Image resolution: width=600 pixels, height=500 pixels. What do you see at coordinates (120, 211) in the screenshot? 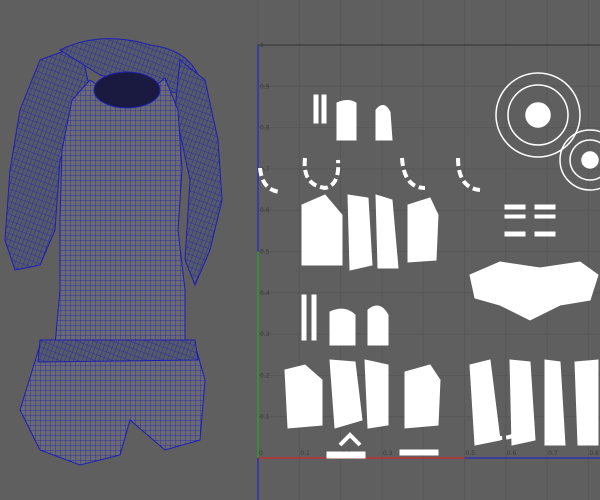
I see `torso` at bounding box center [120, 211].